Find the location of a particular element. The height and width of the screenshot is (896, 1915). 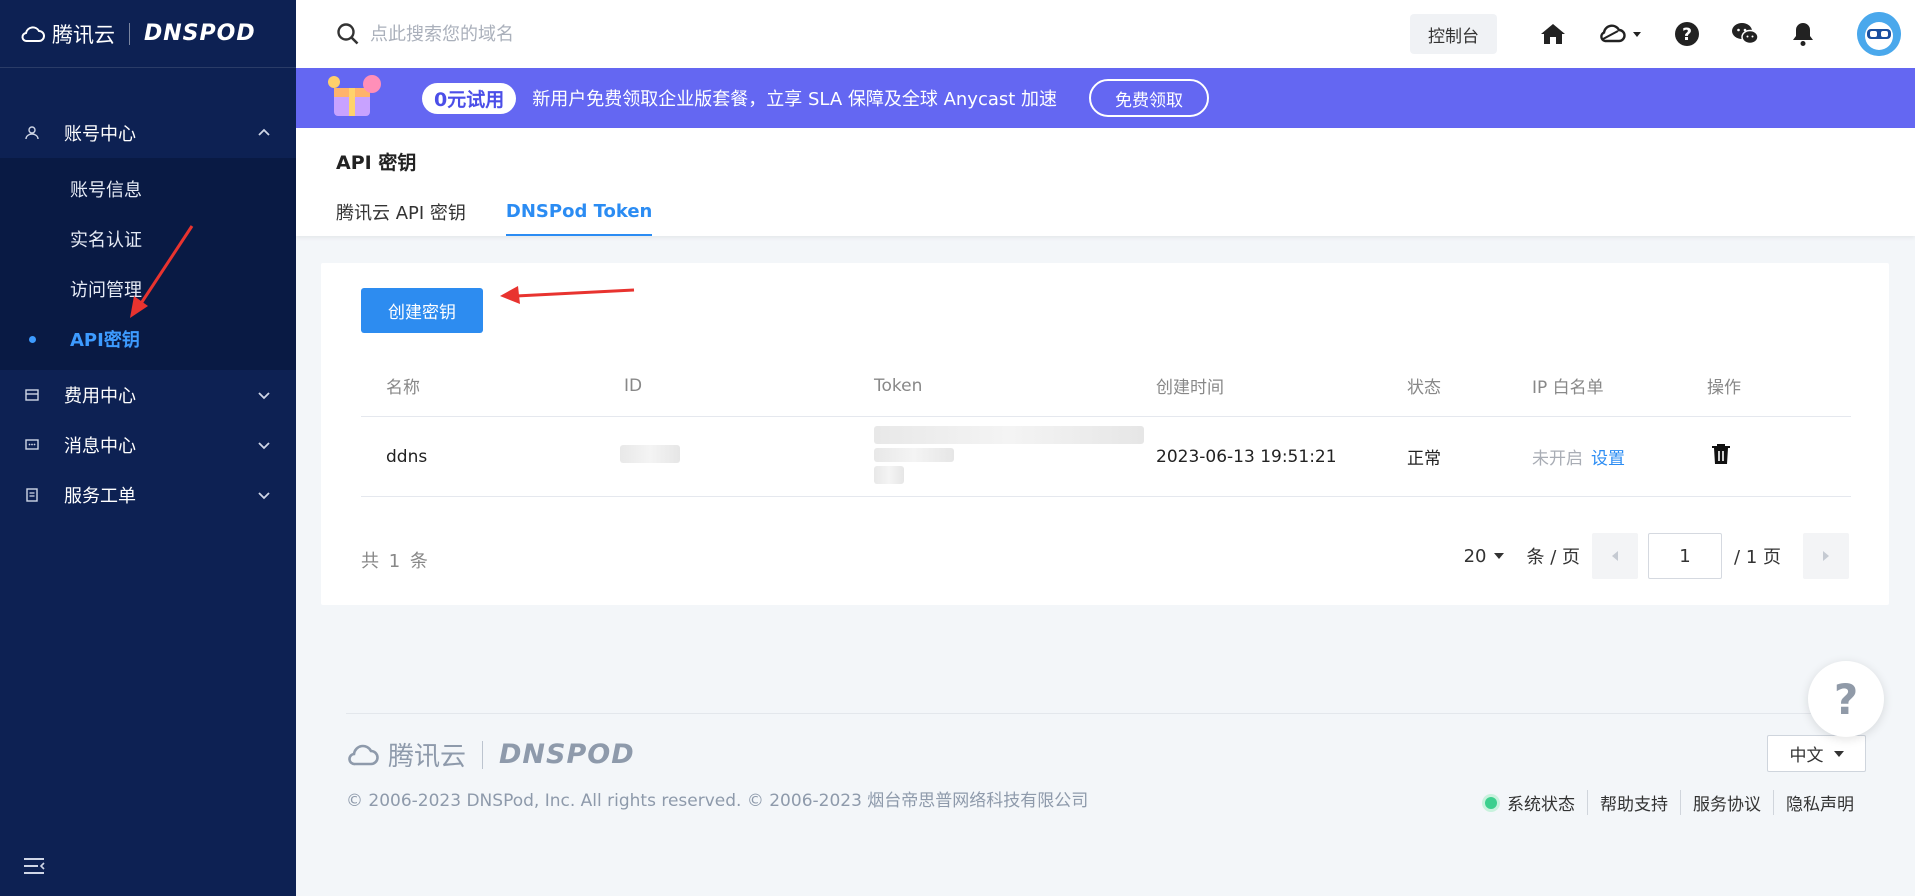

sidebar-group-account: 账号中心 is located at coordinates (148, 133).